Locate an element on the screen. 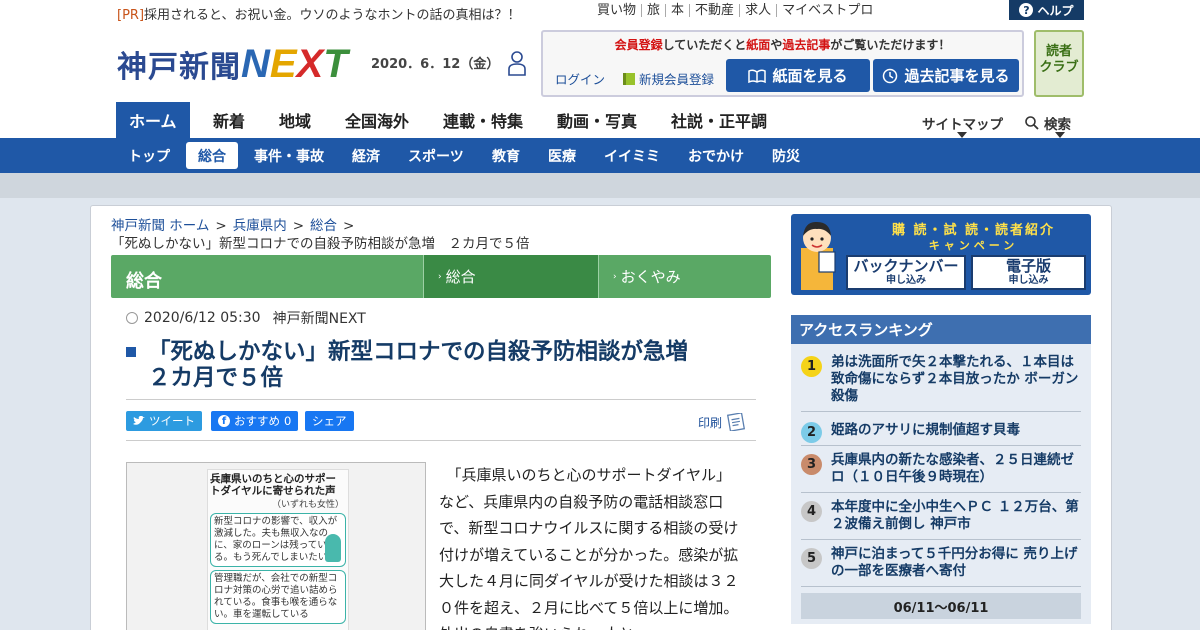 Image resolution: width=1200 pixels, height=630 pixels. pr-tag: [PR] is located at coordinates (131, 15).